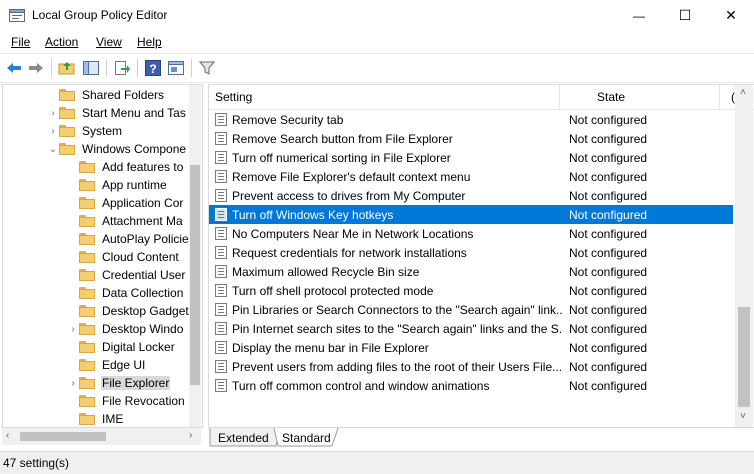  What do you see at coordinates (123, 257) in the screenshot?
I see `tree-item: Cloud Content` at bounding box center [123, 257].